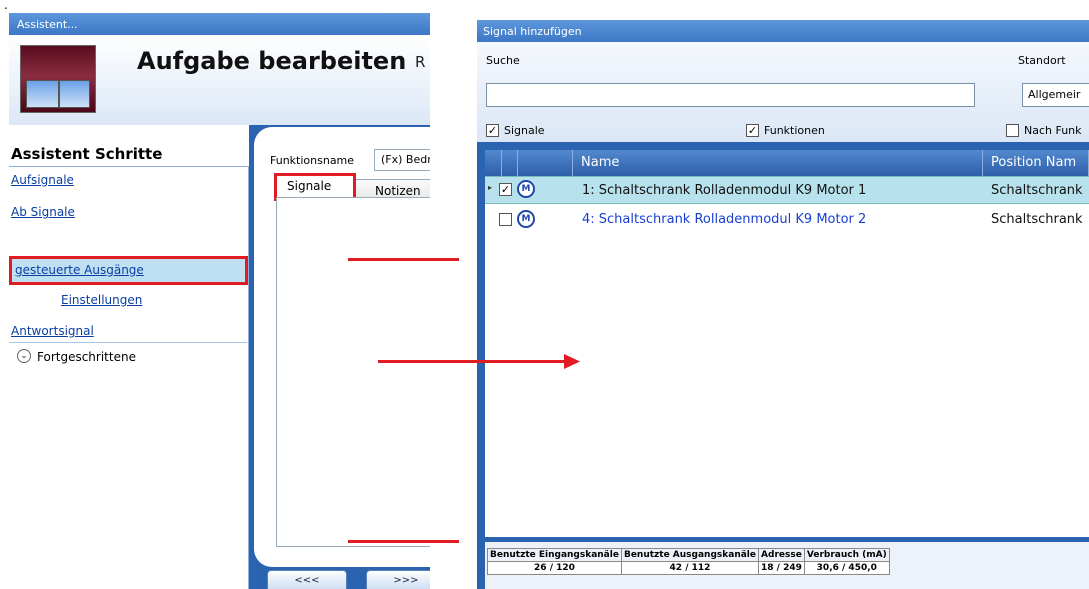 This screenshot has height=589, width=1089. I want to click on next-button: >>>, so click(398, 579).